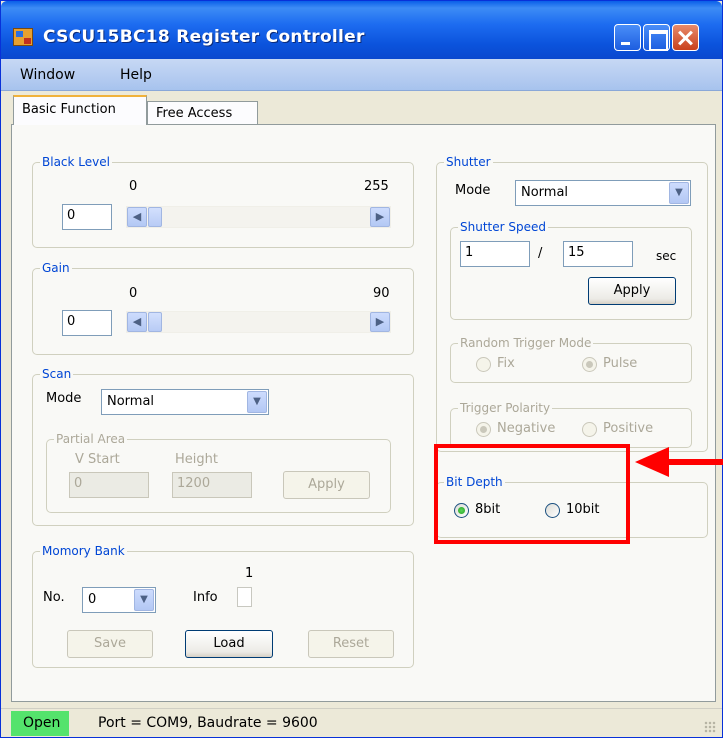  I want to click on bank-number-label: No., so click(54, 597).